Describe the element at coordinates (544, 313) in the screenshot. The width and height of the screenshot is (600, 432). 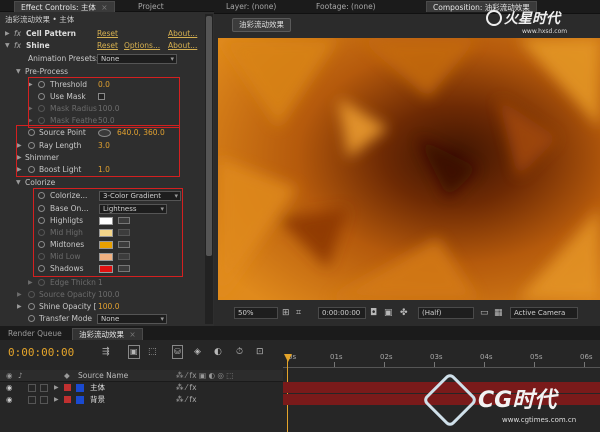
I see `camera-dropdown: Active Camera` at that location.